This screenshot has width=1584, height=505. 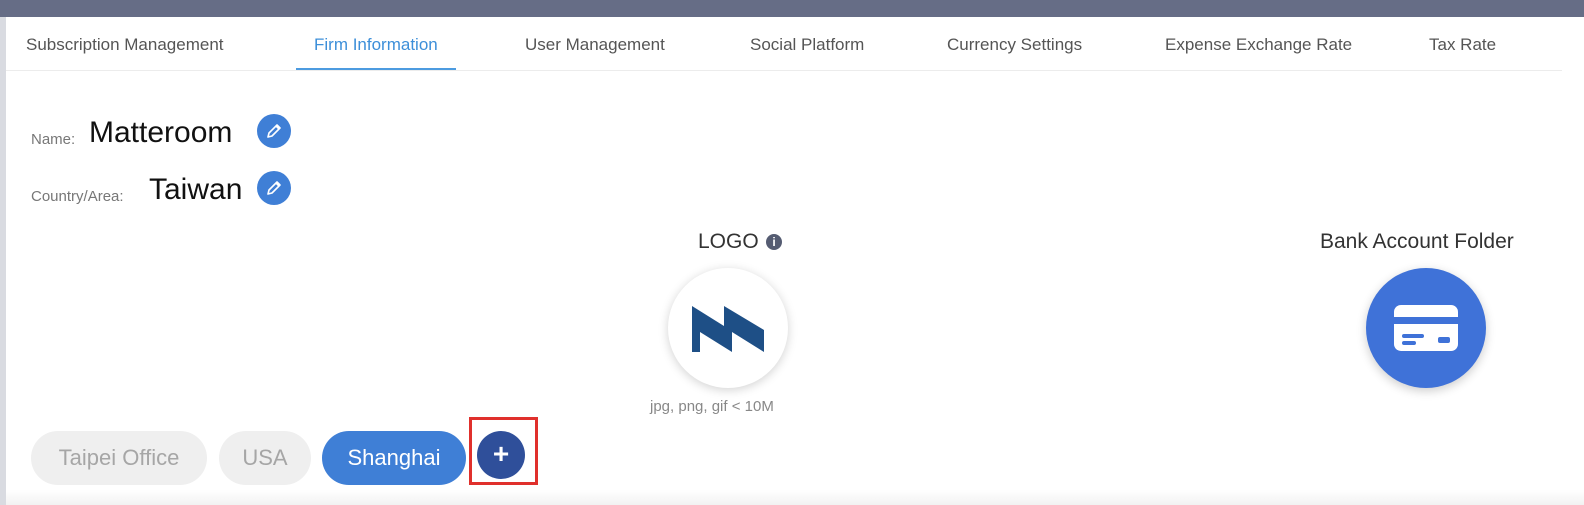 I want to click on add-office-button: +, so click(x=501, y=455).